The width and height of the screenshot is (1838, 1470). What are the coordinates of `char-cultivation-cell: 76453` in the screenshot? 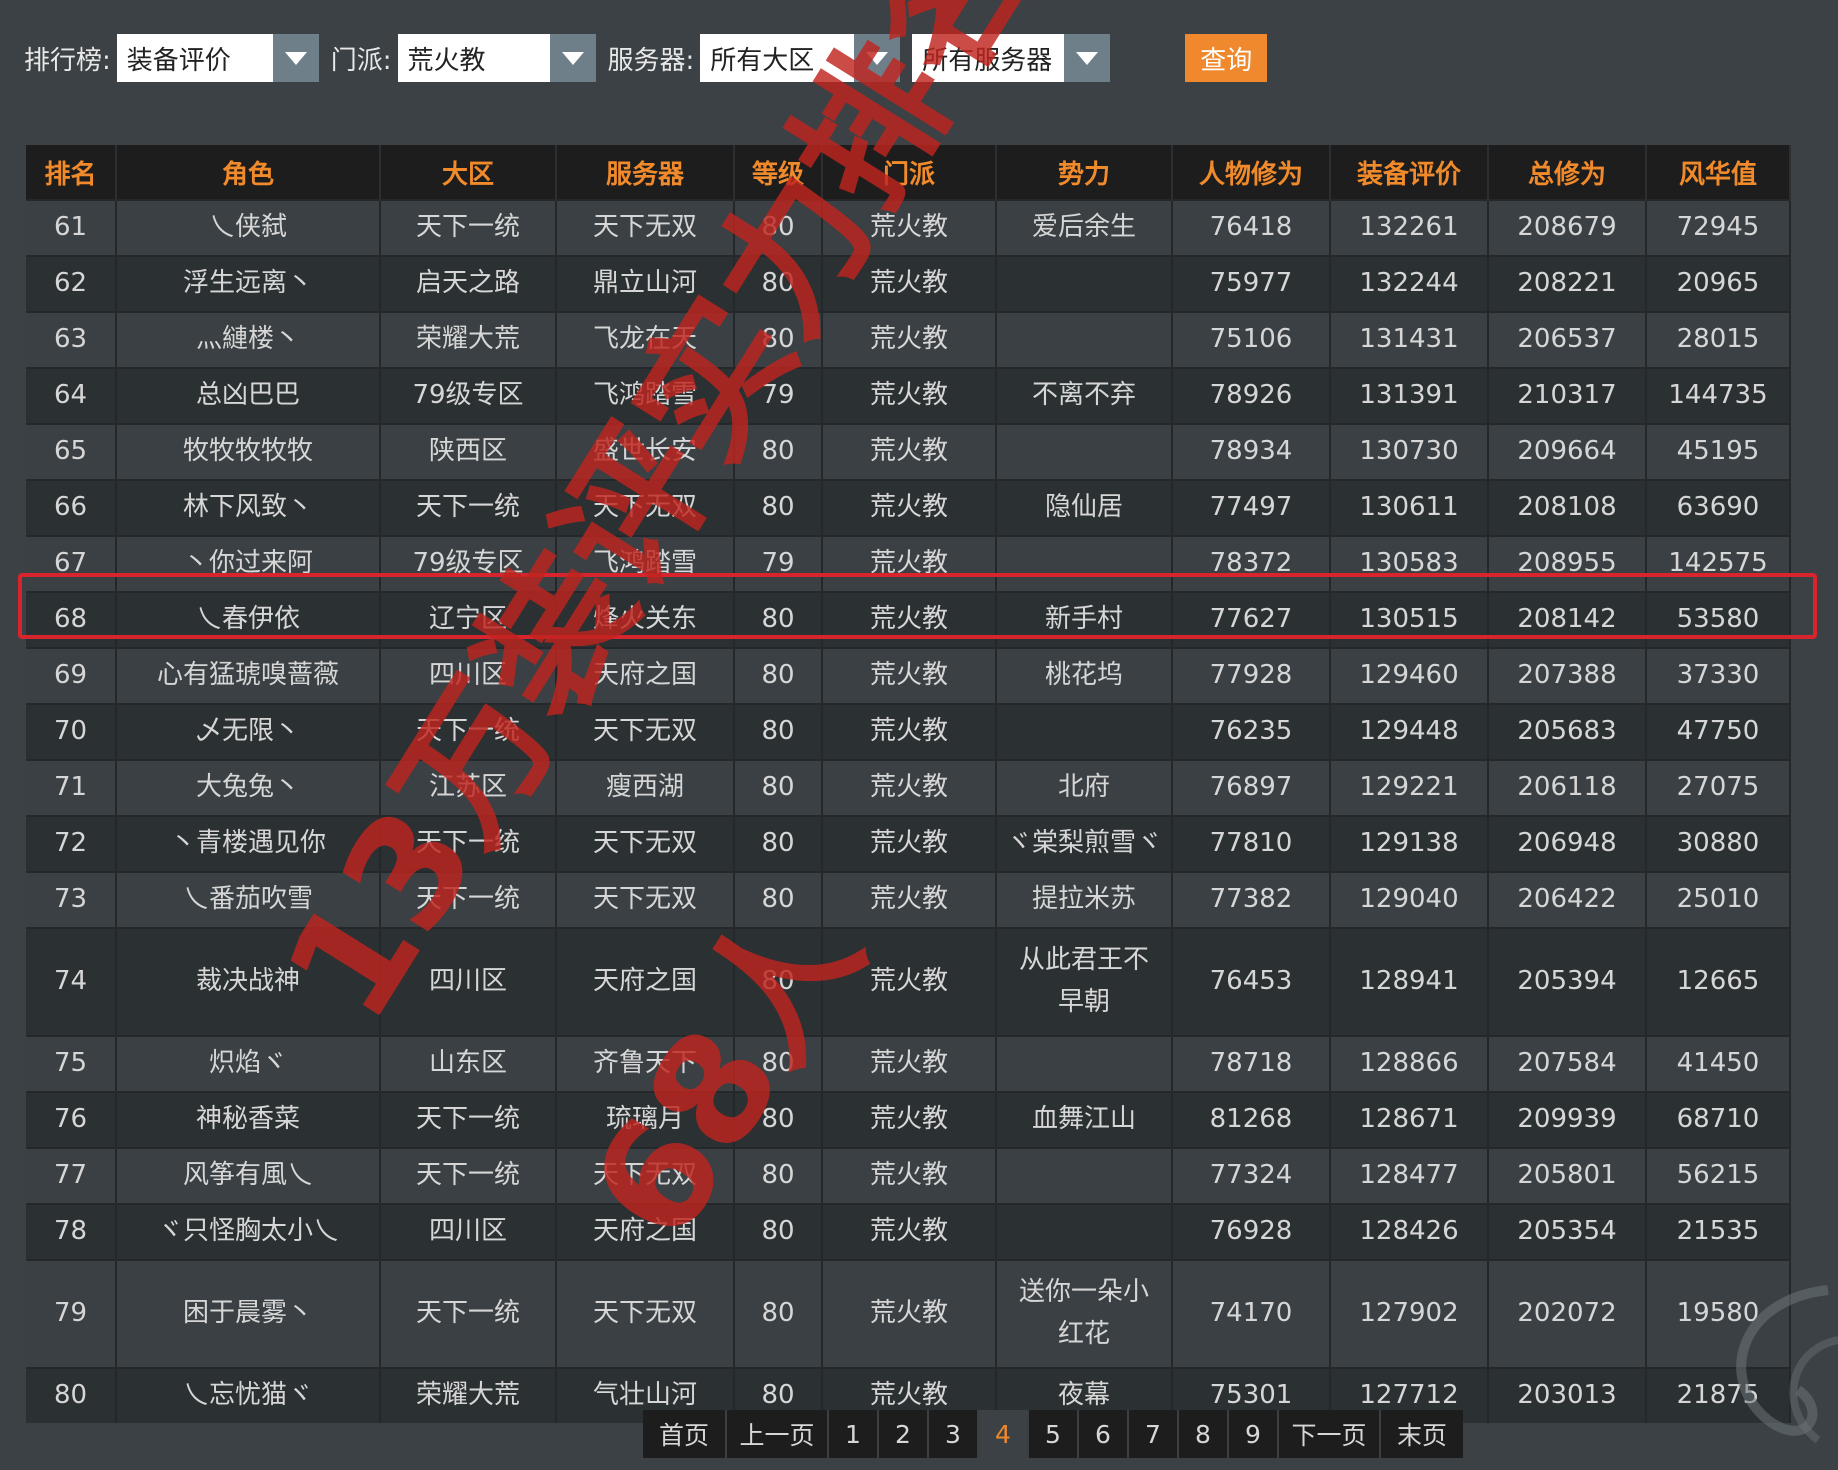 It's located at (1251, 981).